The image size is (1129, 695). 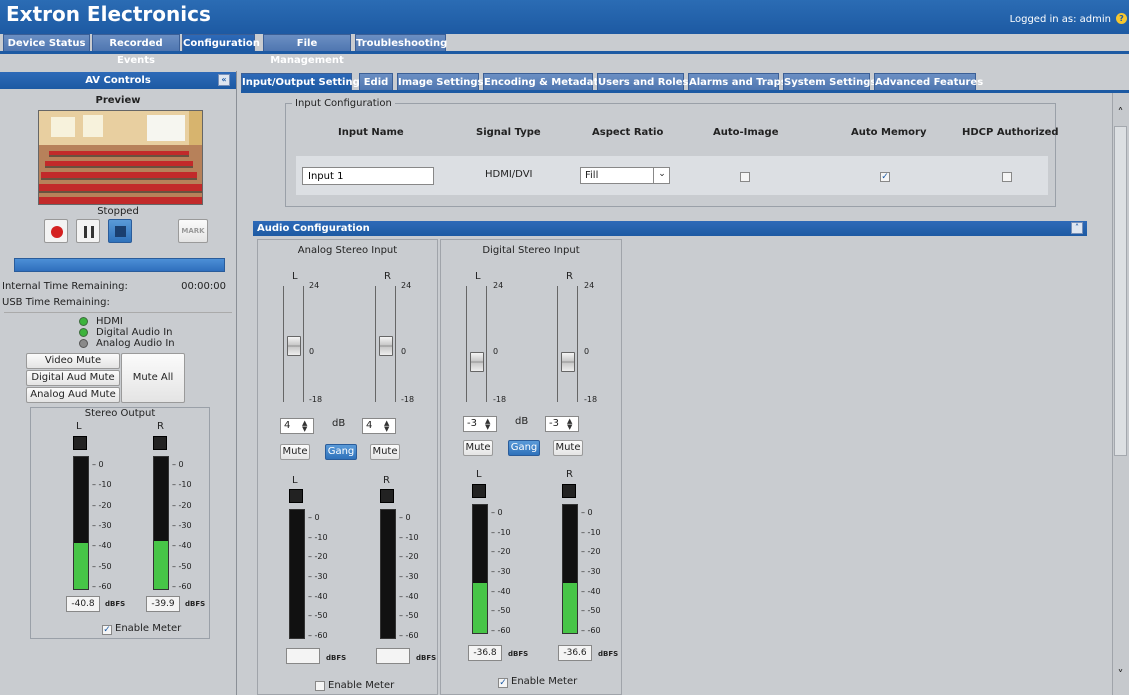 I want to click on chevron-down-icon: ⌄, so click(x=661, y=175).